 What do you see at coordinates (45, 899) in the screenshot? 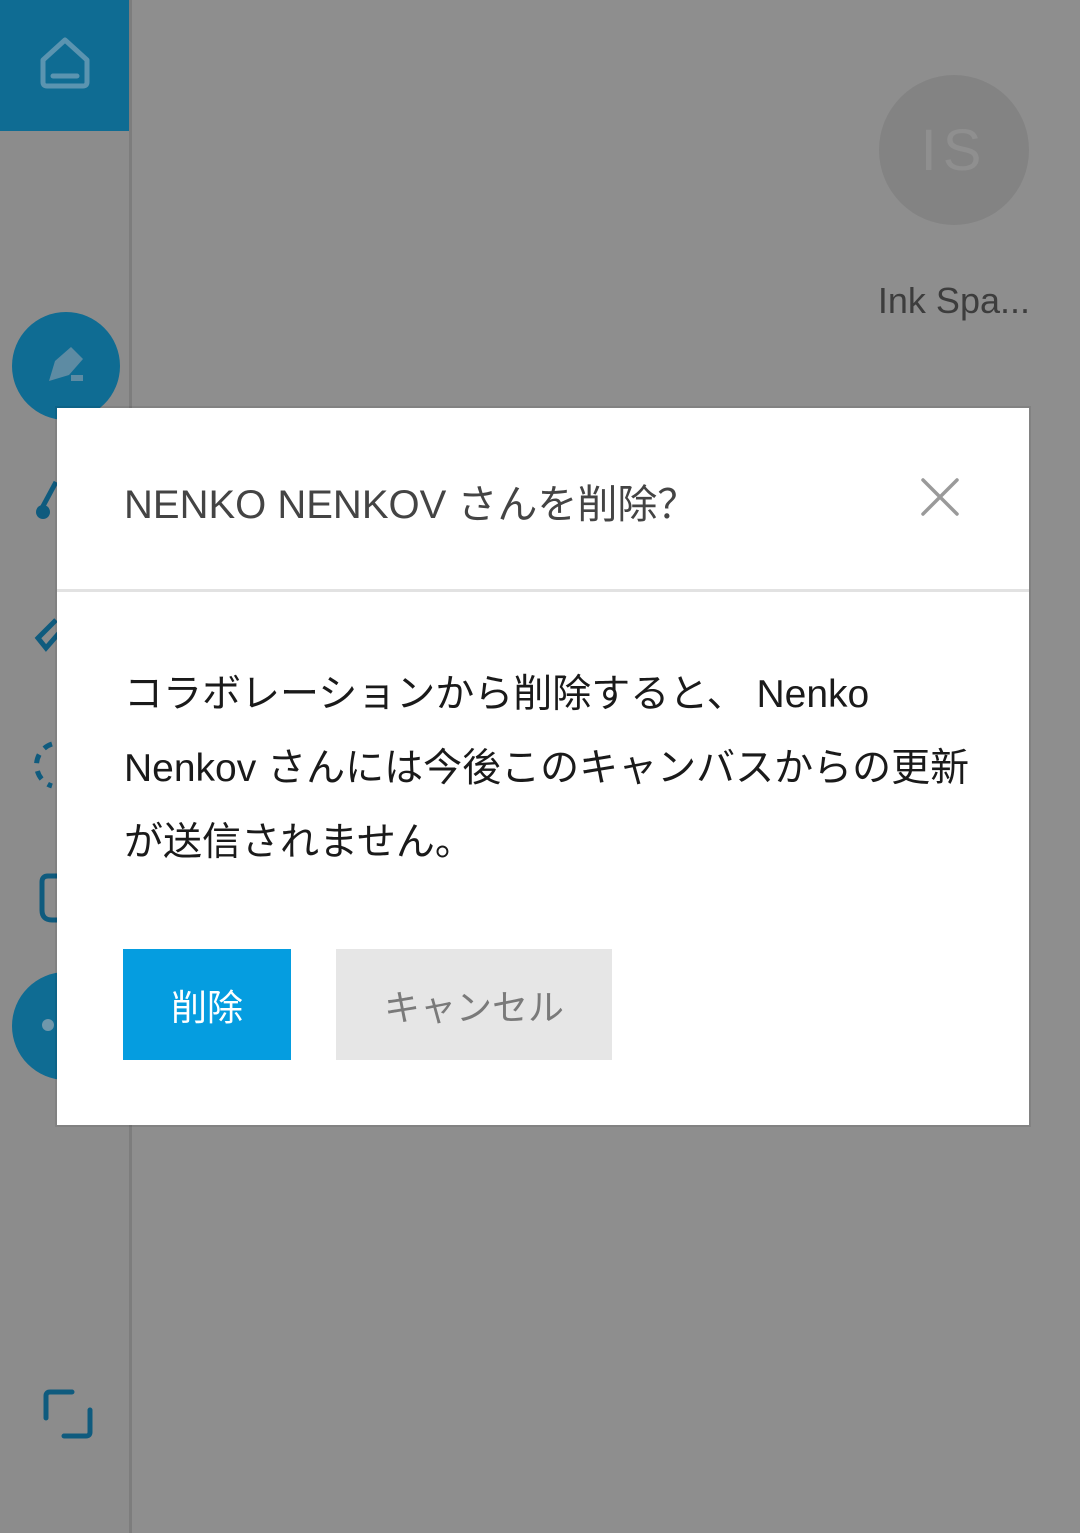
I see `touch-icon` at bounding box center [45, 899].